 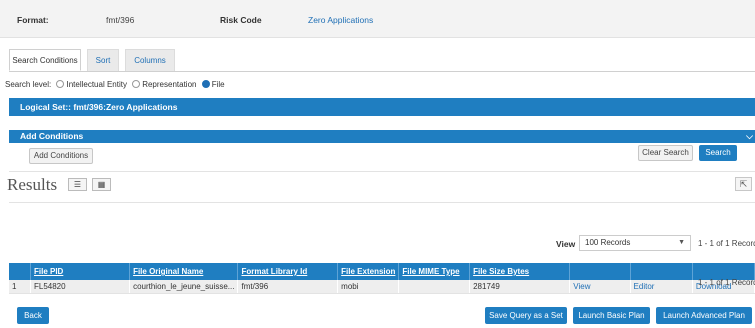 I want to click on column-header-file-size-bytes: File Size Bytes, so click(x=520, y=271).